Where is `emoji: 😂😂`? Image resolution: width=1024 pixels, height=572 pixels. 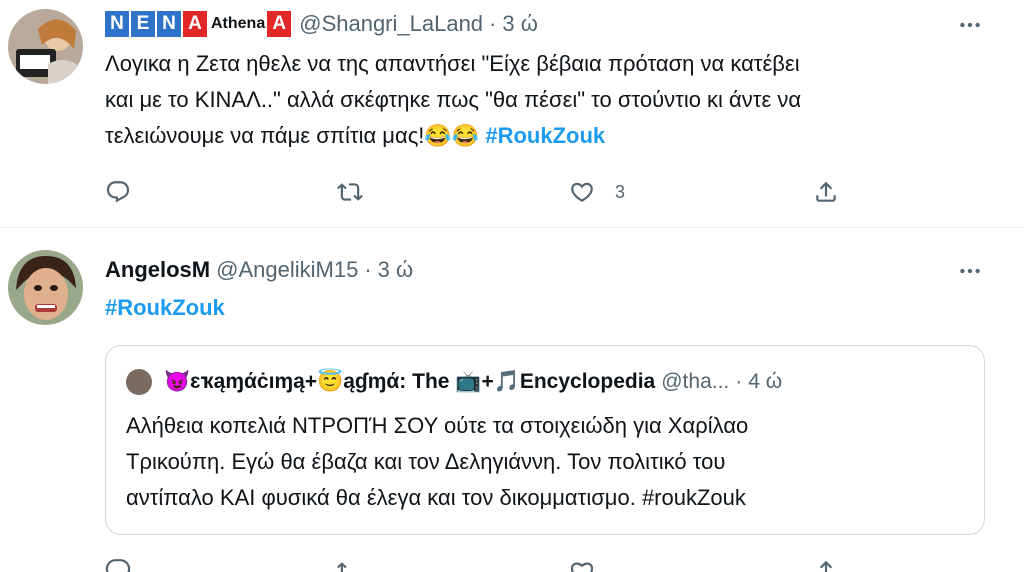 emoji: 😂😂 is located at coordinates (452, 135).